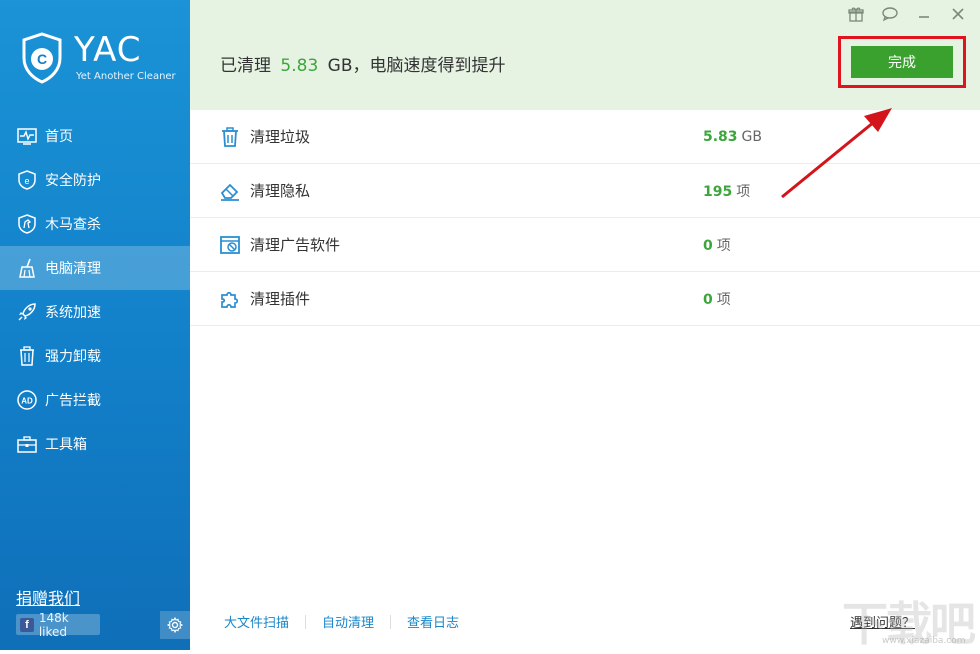 This screenshot has width=980, height=654. I want to click on svg-text: C, so click(42, 59).